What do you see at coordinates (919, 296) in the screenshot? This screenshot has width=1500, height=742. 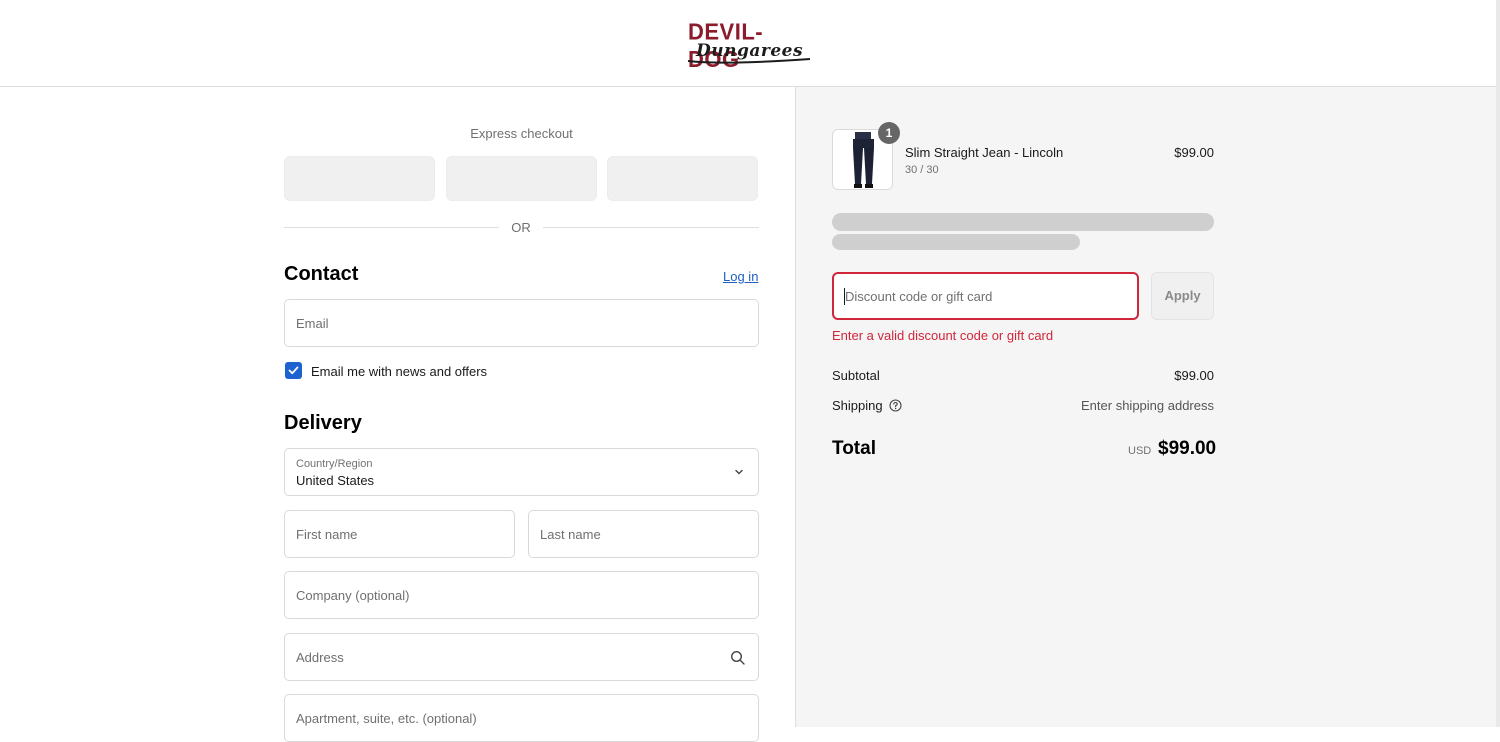 I see `discount-placeholder: Discount code or gift card` at bounding box center [919, 296].